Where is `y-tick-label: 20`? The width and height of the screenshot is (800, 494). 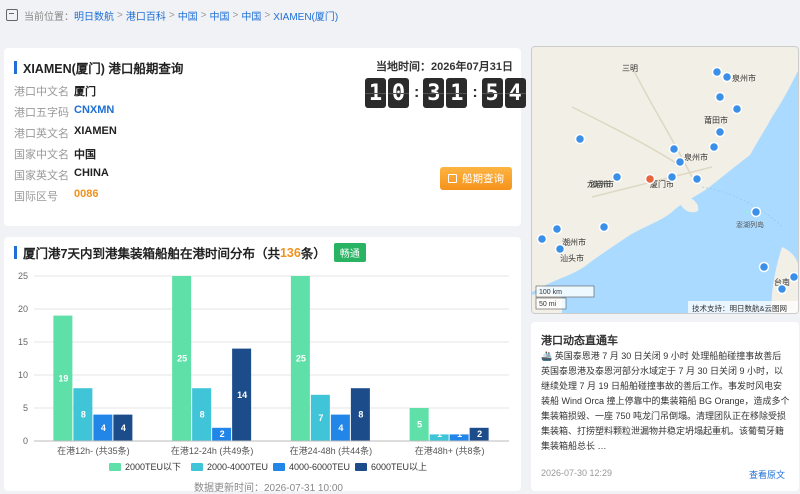
y-tick-label: 20 is located at coordinates (23, 309).